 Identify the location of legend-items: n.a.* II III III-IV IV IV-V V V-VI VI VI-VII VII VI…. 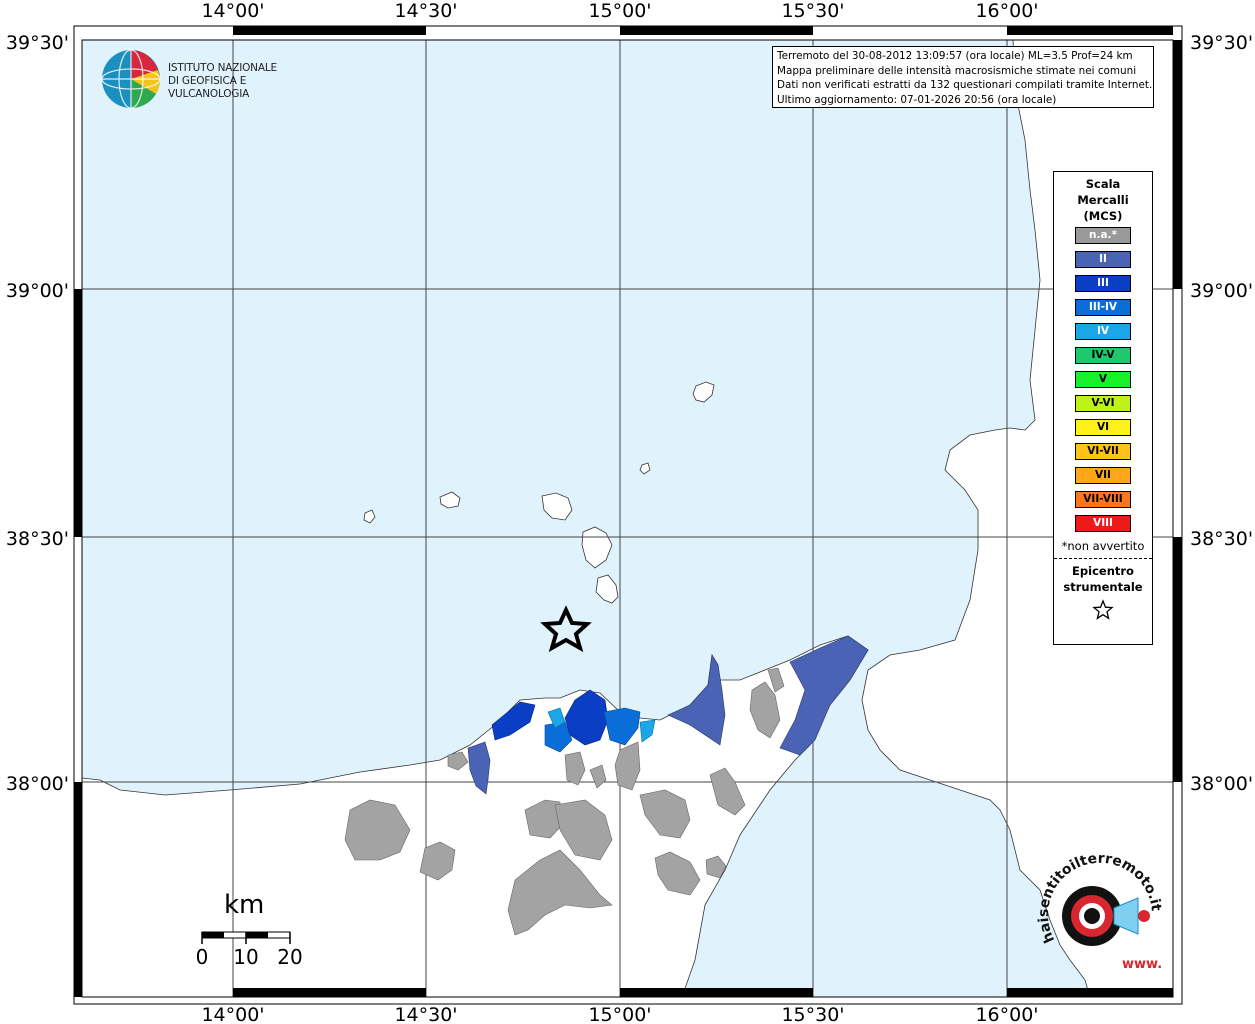
(1103, 379).